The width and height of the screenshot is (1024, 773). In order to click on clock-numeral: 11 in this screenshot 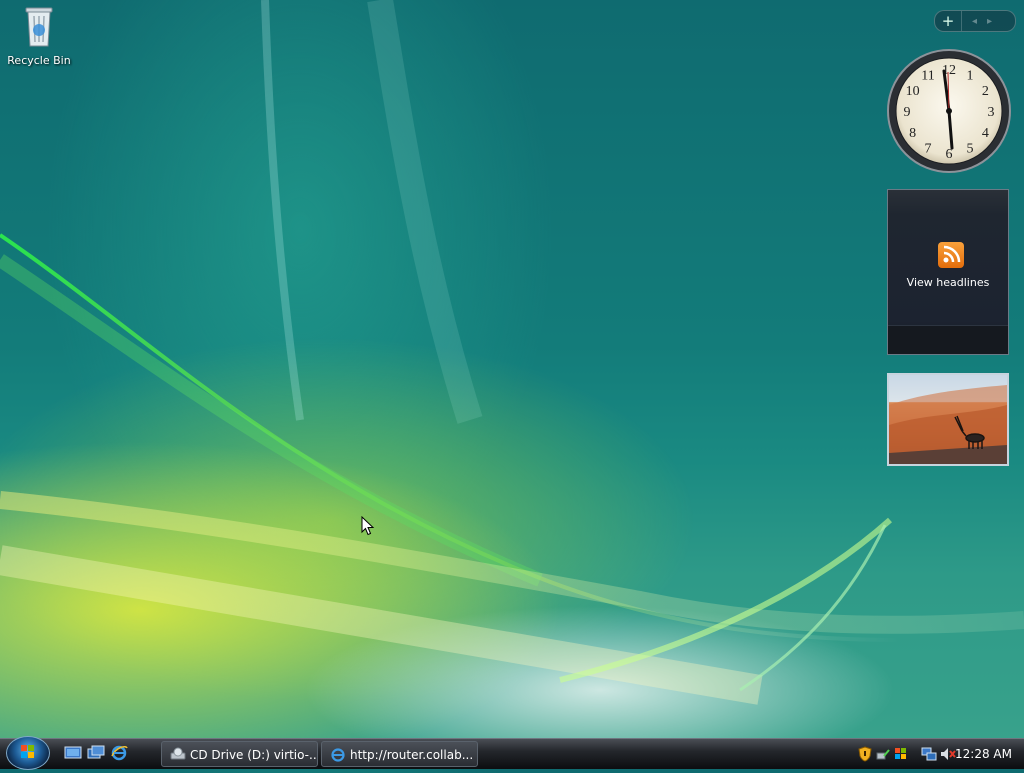, I will do `click(927, 76)`.